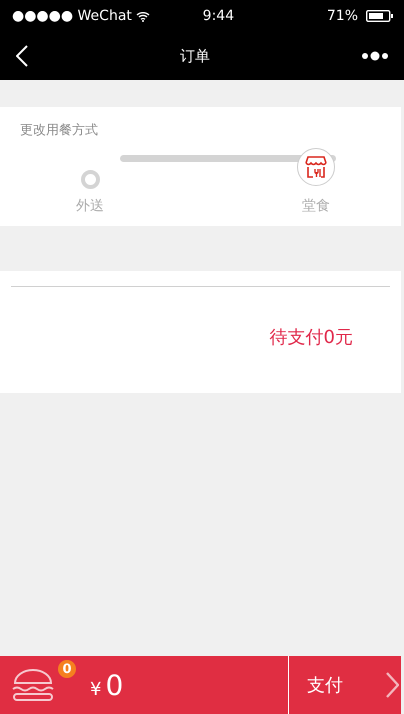 The image size is (404, 714). I want to click on more-icon, so click(375, 56).